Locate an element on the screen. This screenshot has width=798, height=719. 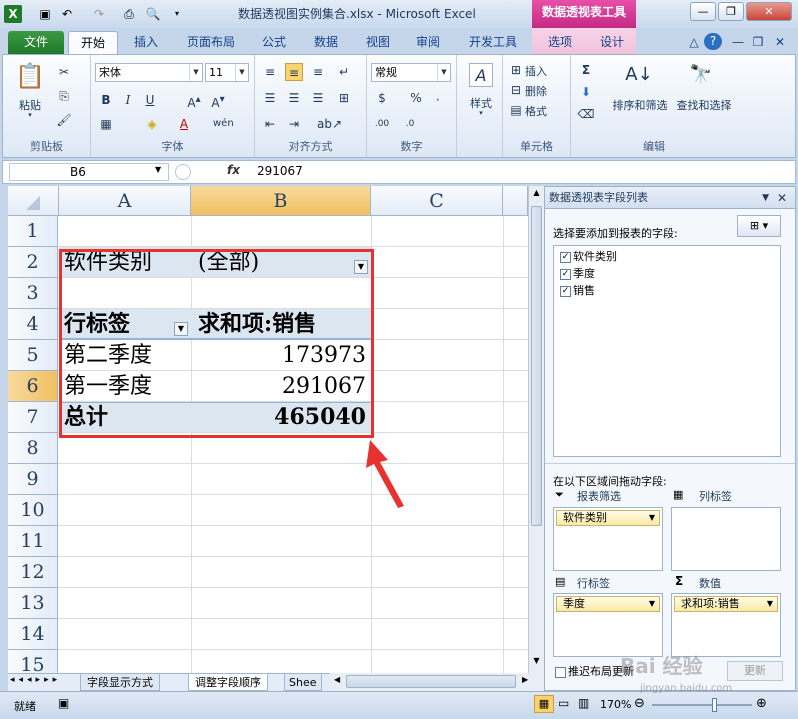
vertical-scrollbar: ▲ ▼ is located at coordinates (536, 429).